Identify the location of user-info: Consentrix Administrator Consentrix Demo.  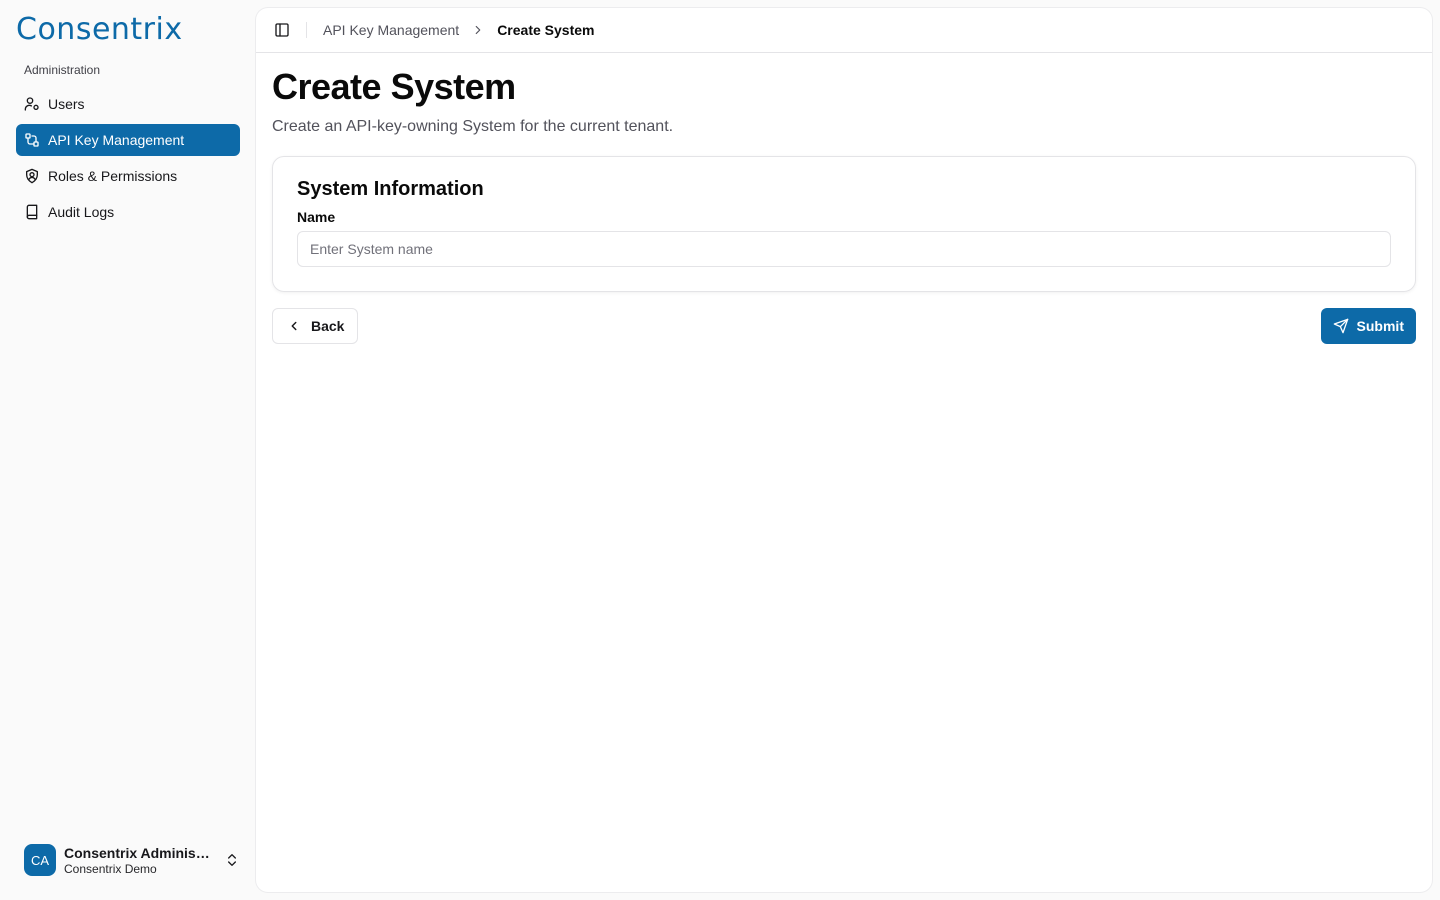
(138, 860).